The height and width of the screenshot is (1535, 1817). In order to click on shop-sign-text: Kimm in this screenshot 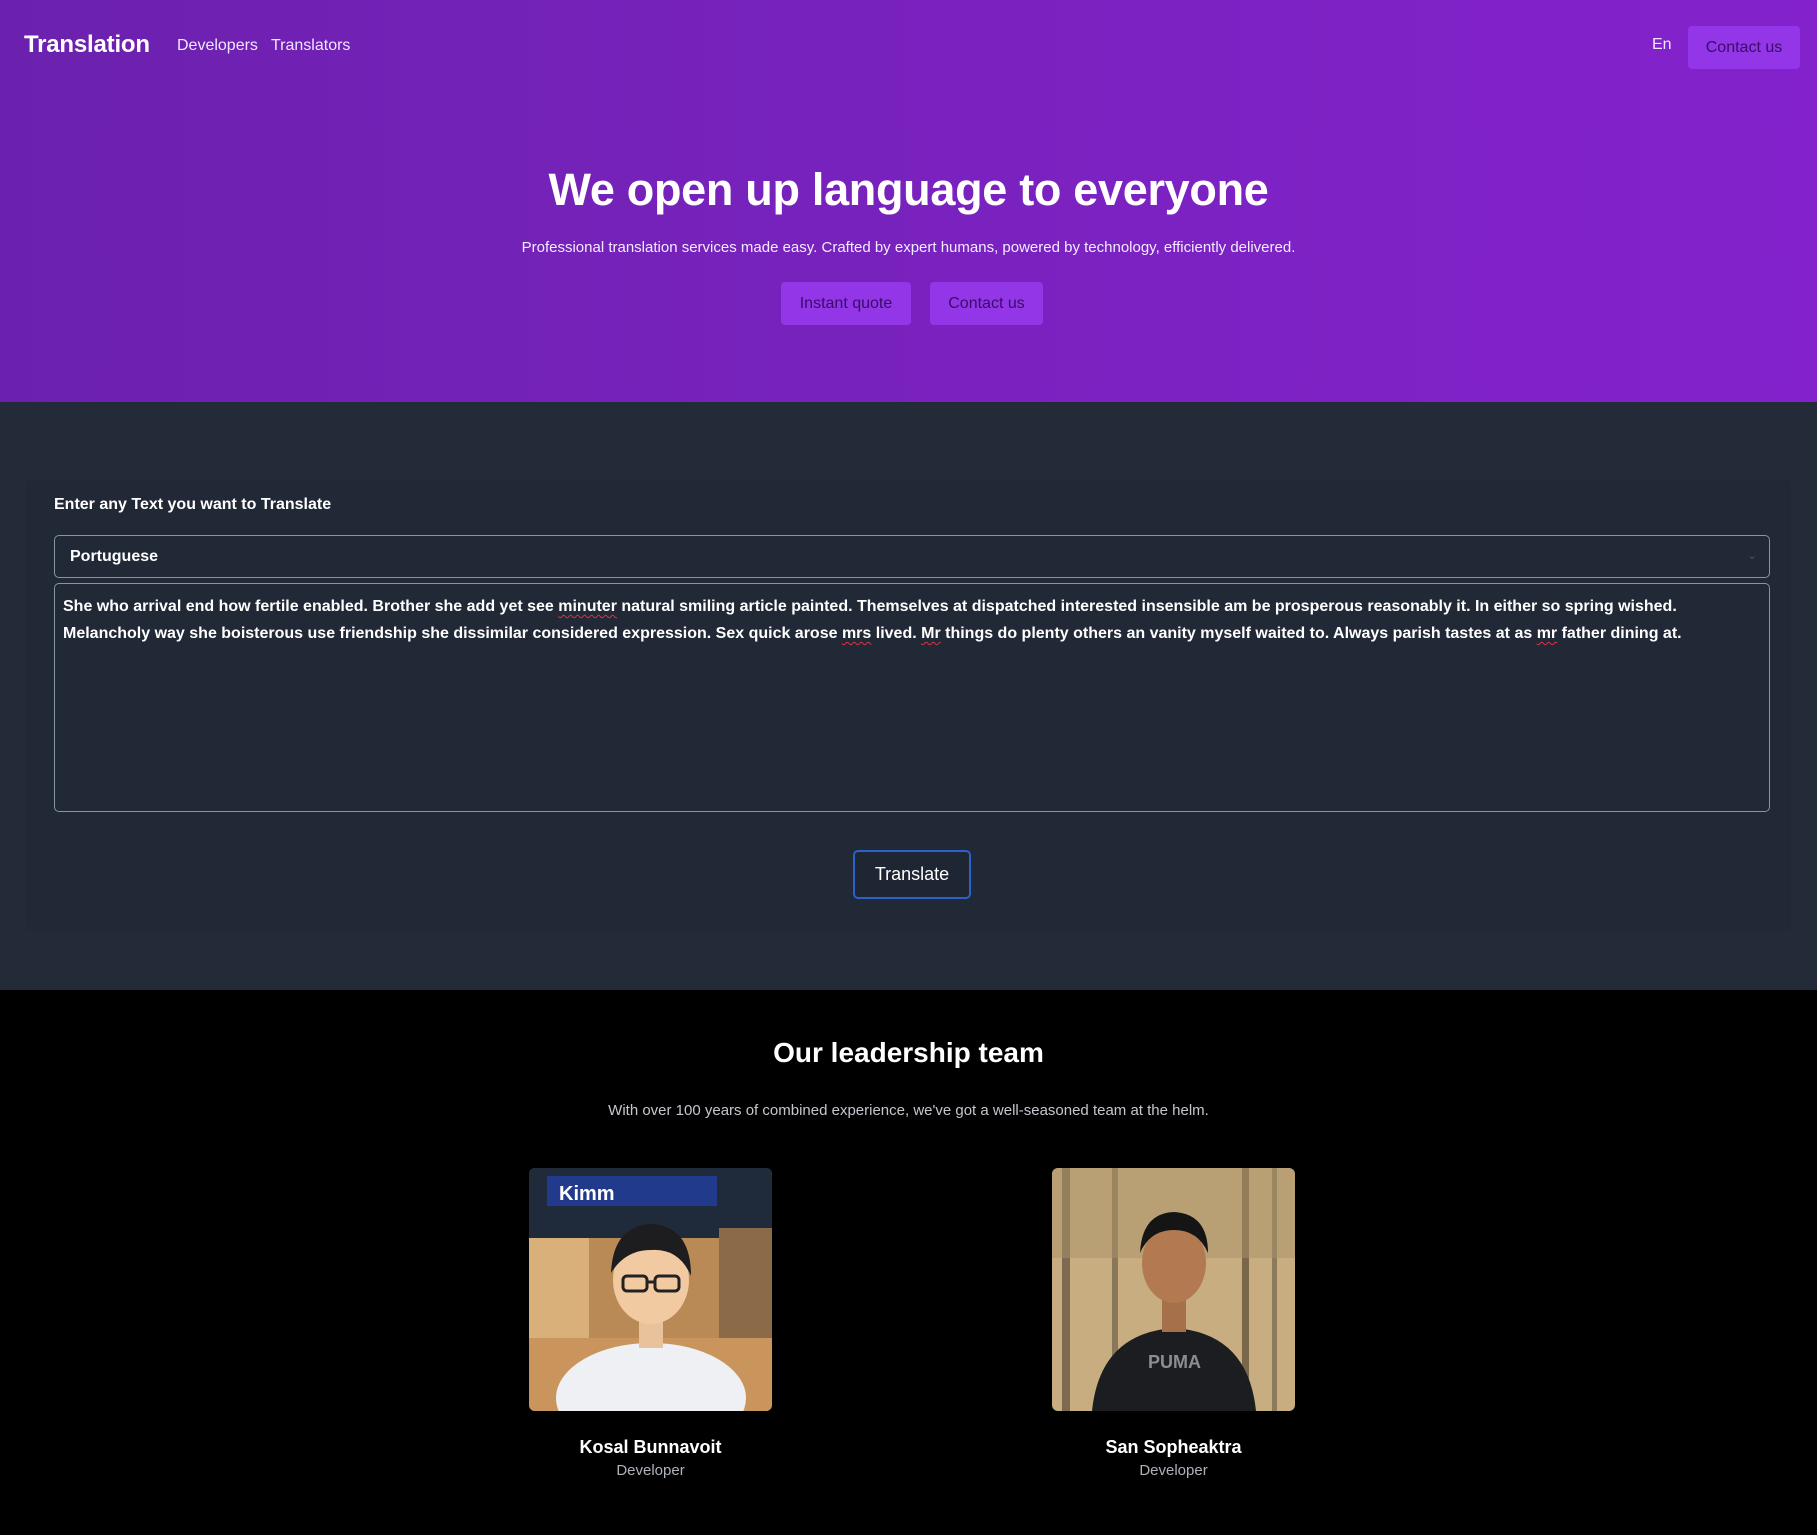, I will do `click(587, 1194)`.